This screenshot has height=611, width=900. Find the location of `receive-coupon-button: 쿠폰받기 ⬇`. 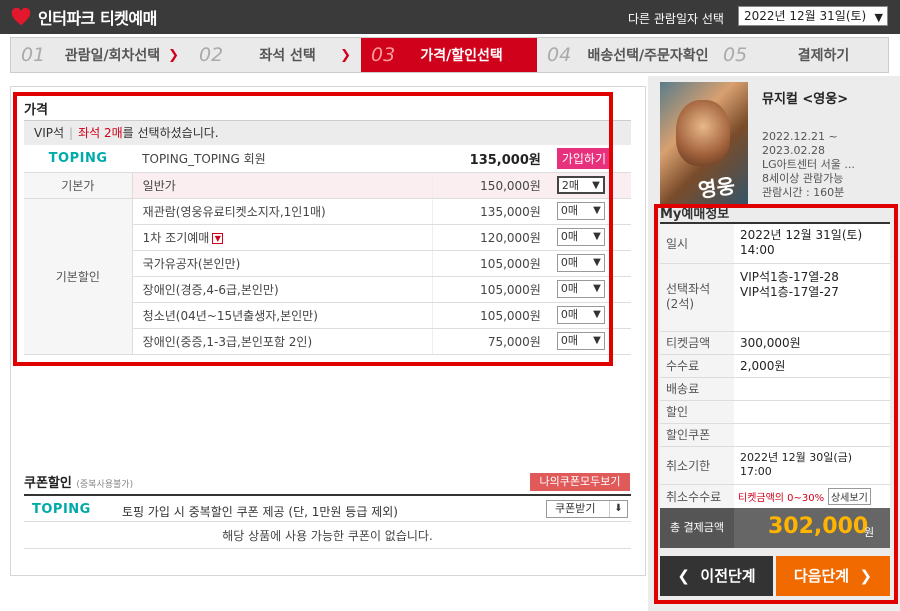

receive-coupon-button: 쿠폰받기 ⬇ is located at coordinates (587, 509).